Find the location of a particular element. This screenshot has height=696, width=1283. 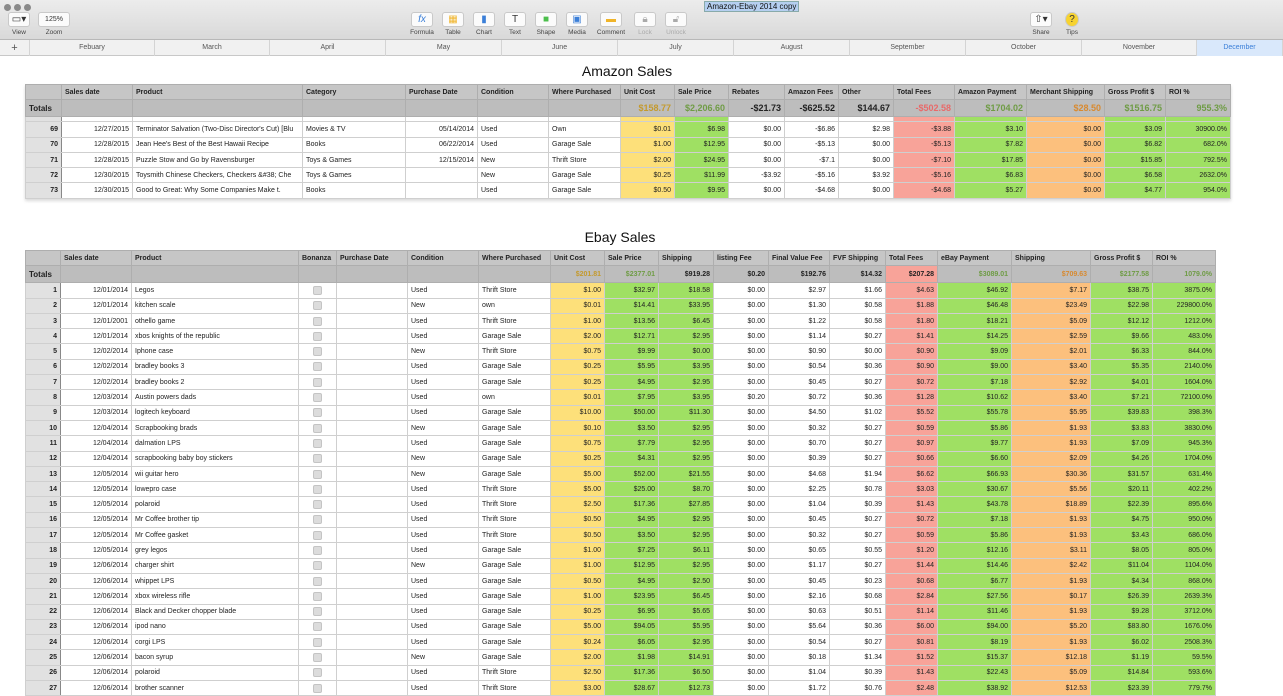

cell-roi: 229800.0% is located at coordinates (1184, 305).